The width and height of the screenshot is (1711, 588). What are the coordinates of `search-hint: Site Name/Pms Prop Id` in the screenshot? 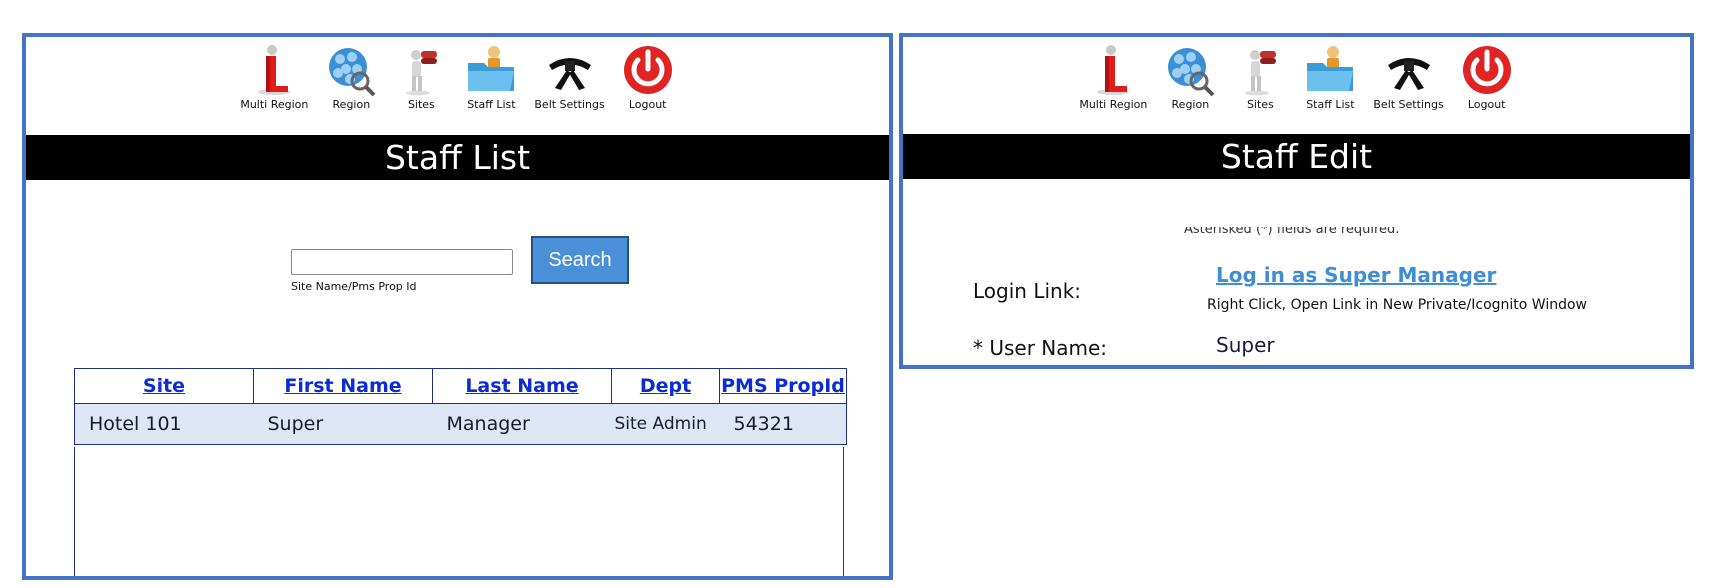 It's located at (354, 286).